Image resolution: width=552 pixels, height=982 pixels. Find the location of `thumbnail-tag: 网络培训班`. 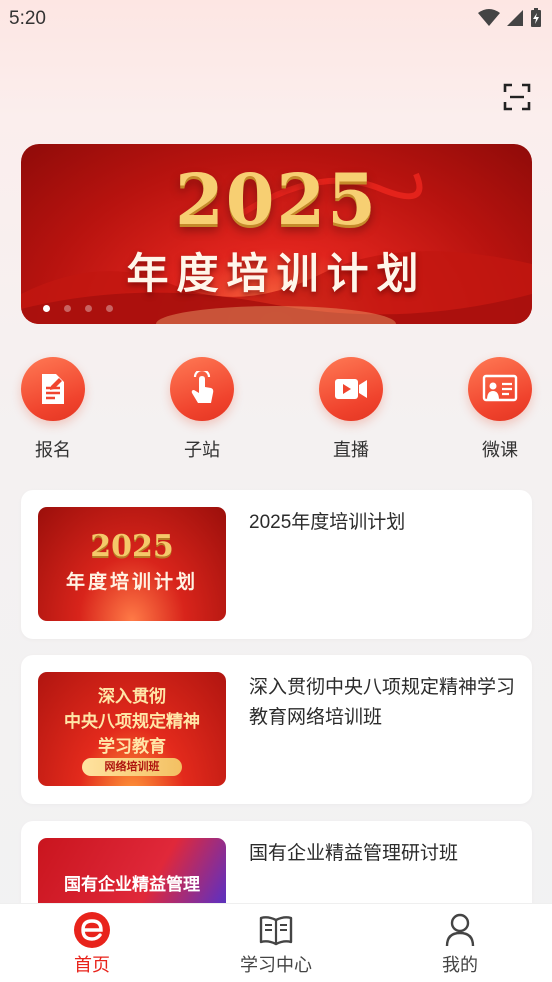

thumbnail-tag: 网络培训班 is located at coordinates (132, 767).